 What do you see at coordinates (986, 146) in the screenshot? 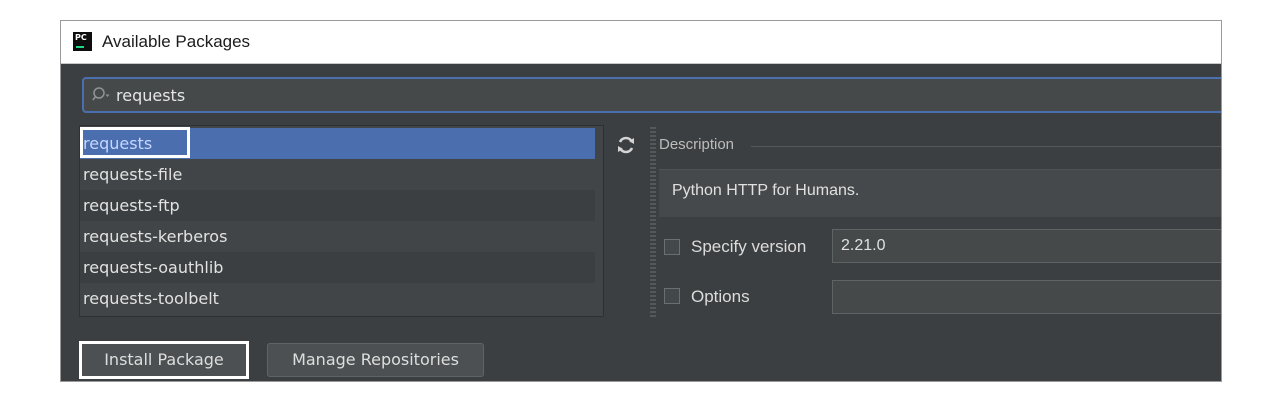
I see `description-divider` at bounding box center [986, 146].